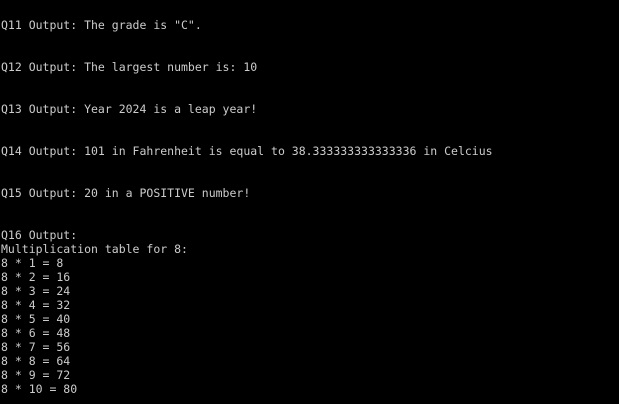  Describe the element at coordinates (36, 375) in the screenshot. I see `multiplication-row: 8 * 9 = 72` at that location.